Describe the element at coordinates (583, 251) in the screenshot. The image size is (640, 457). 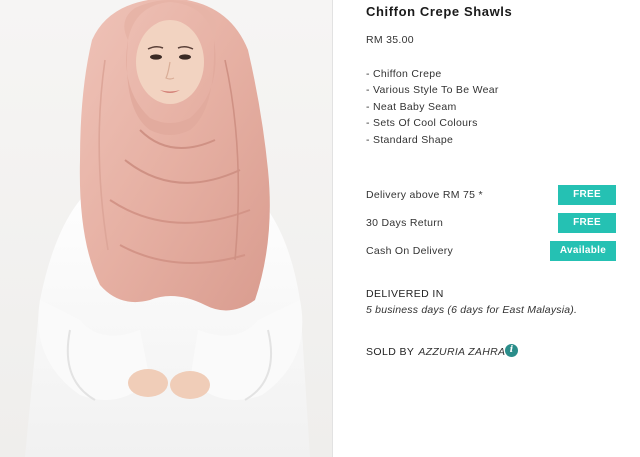
I see `cod-available-badge: Available` at that location.